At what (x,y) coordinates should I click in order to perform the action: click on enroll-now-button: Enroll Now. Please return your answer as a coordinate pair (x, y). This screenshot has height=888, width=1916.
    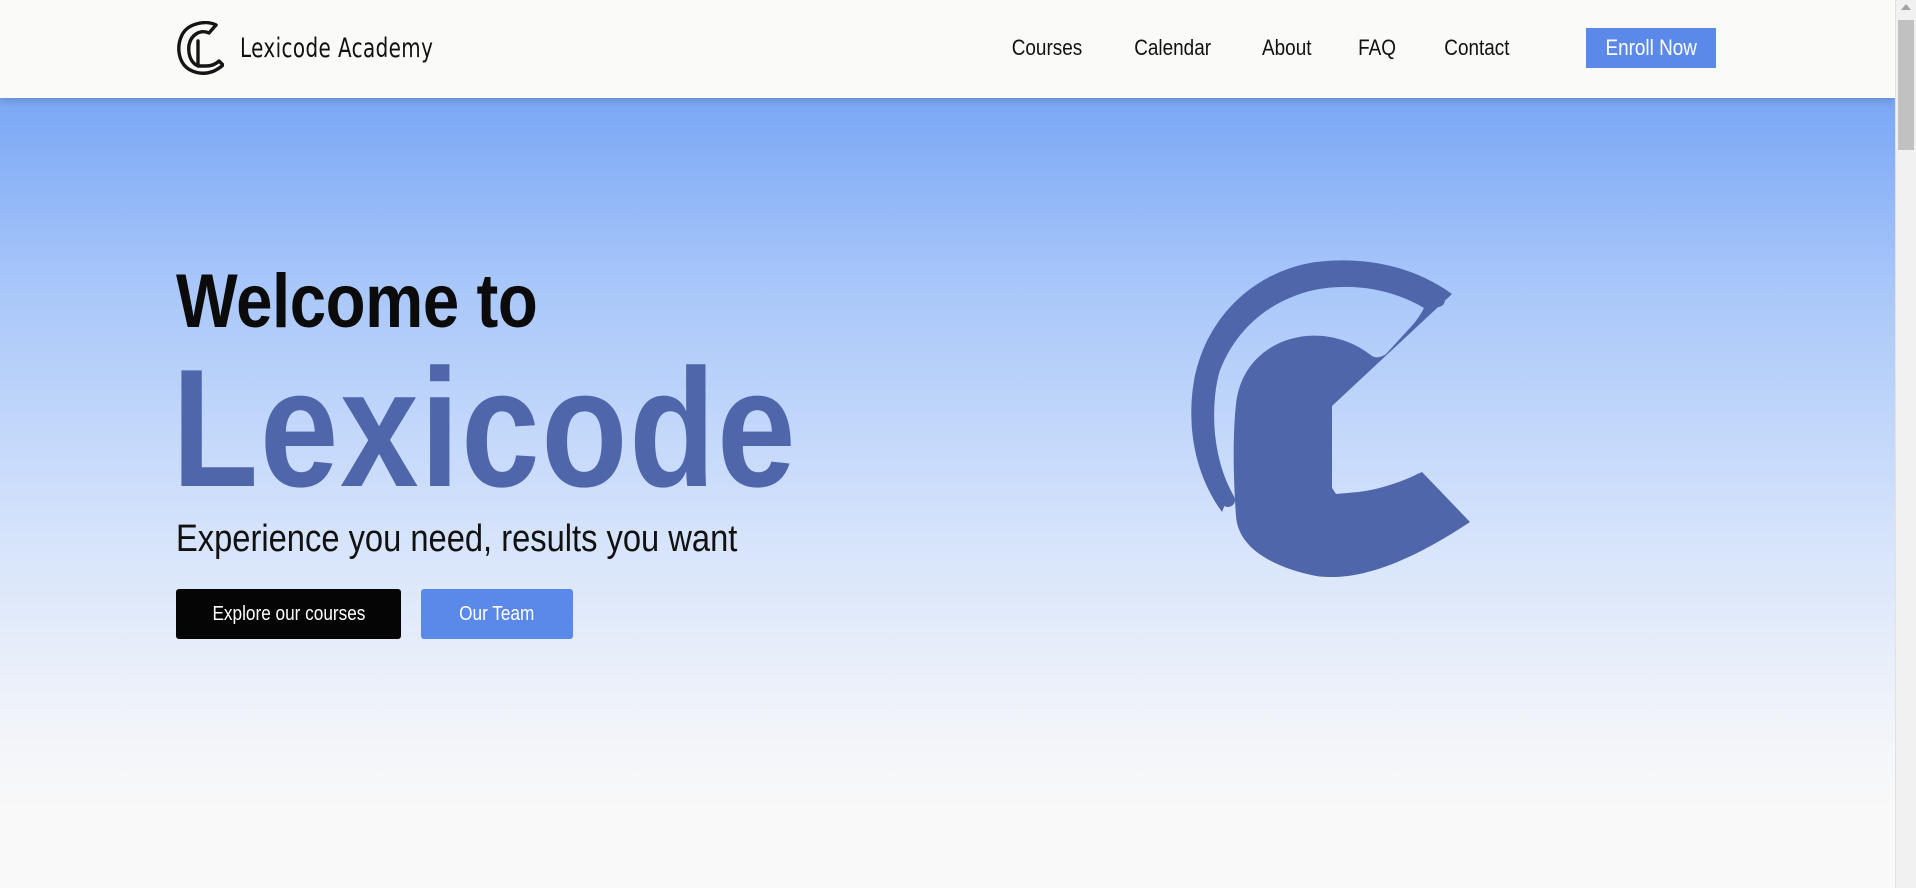
    Looking at the image, I should click on (1651, 48).